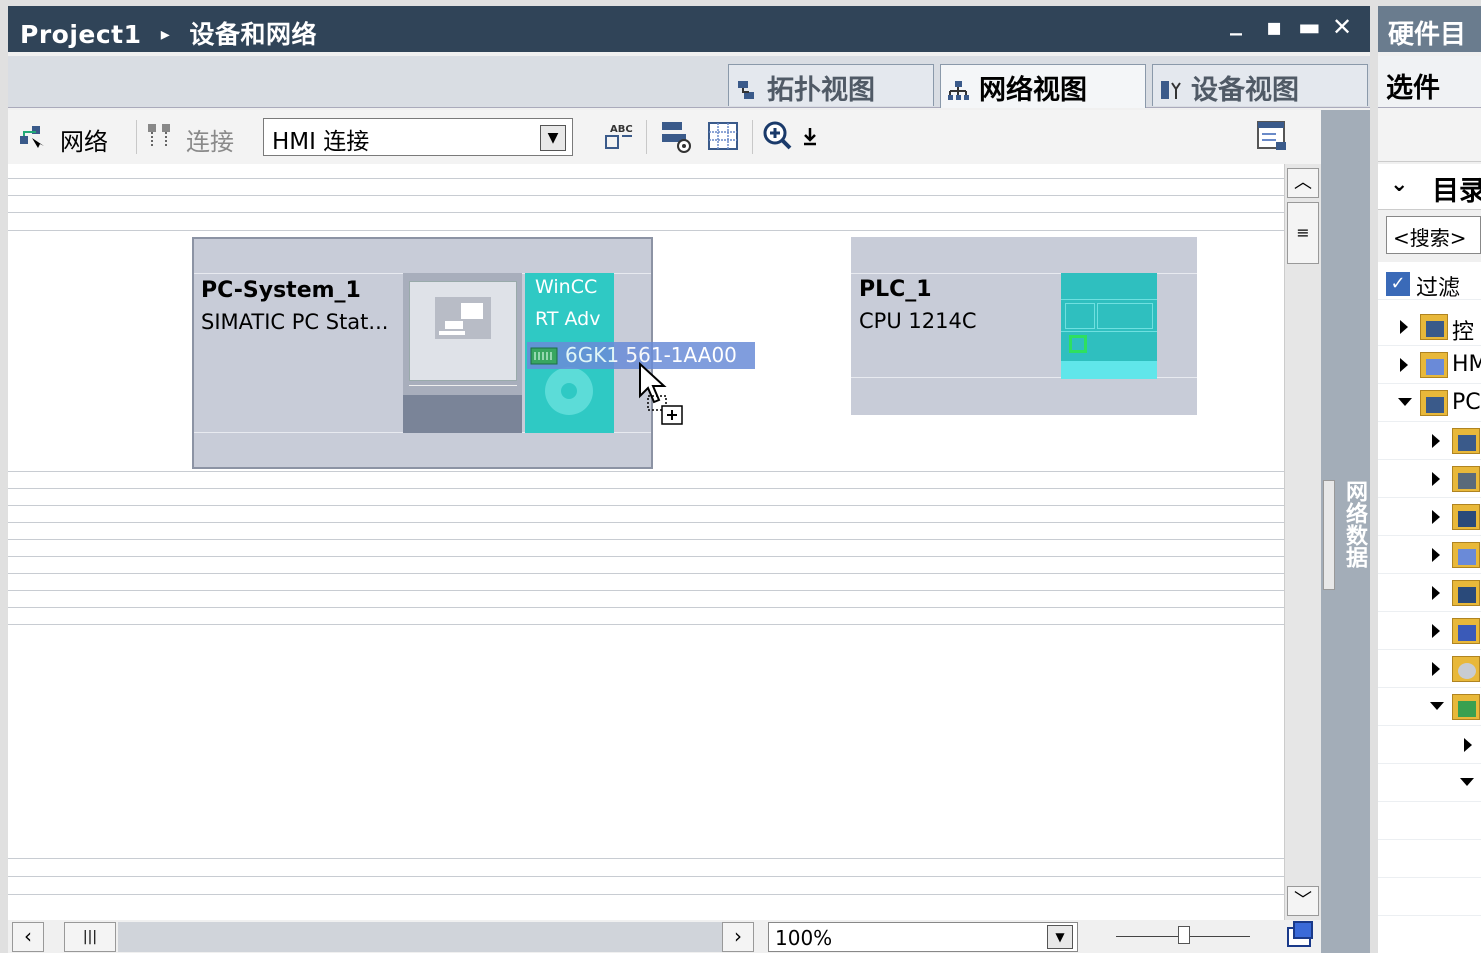 Image resolution: width=1481 pixels, height=953 pixels. I want to click on drag-copy-cursor-icon, so click(661, 393).